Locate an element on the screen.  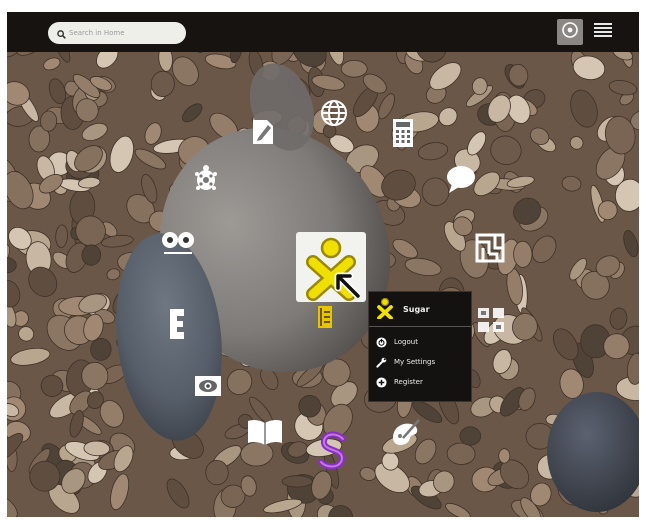
favorites-view-button is located at coordinates (570, 32).